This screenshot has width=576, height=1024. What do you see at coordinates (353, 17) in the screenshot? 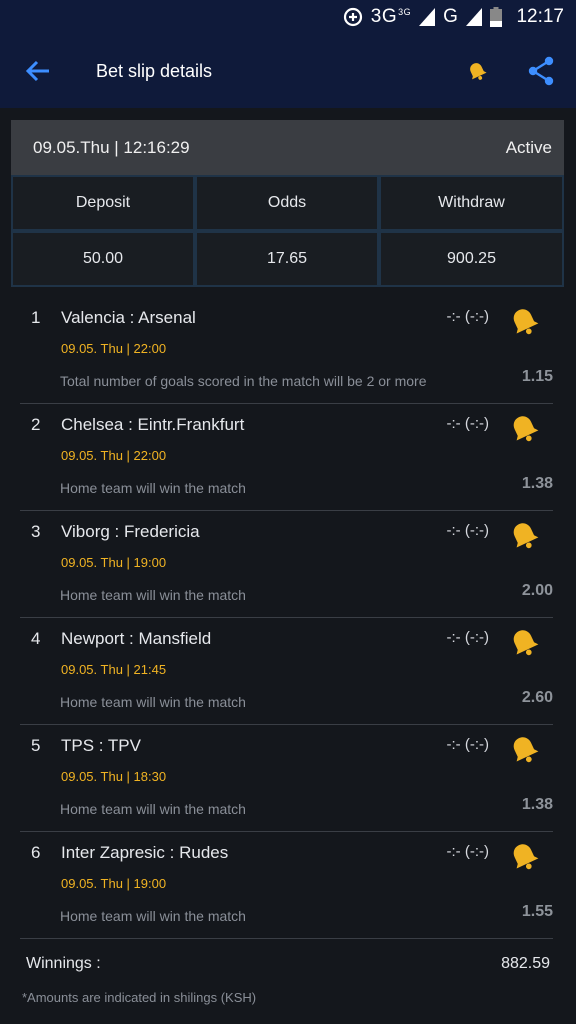
I see `data-saver-icon` at bounding box center [353, 17].